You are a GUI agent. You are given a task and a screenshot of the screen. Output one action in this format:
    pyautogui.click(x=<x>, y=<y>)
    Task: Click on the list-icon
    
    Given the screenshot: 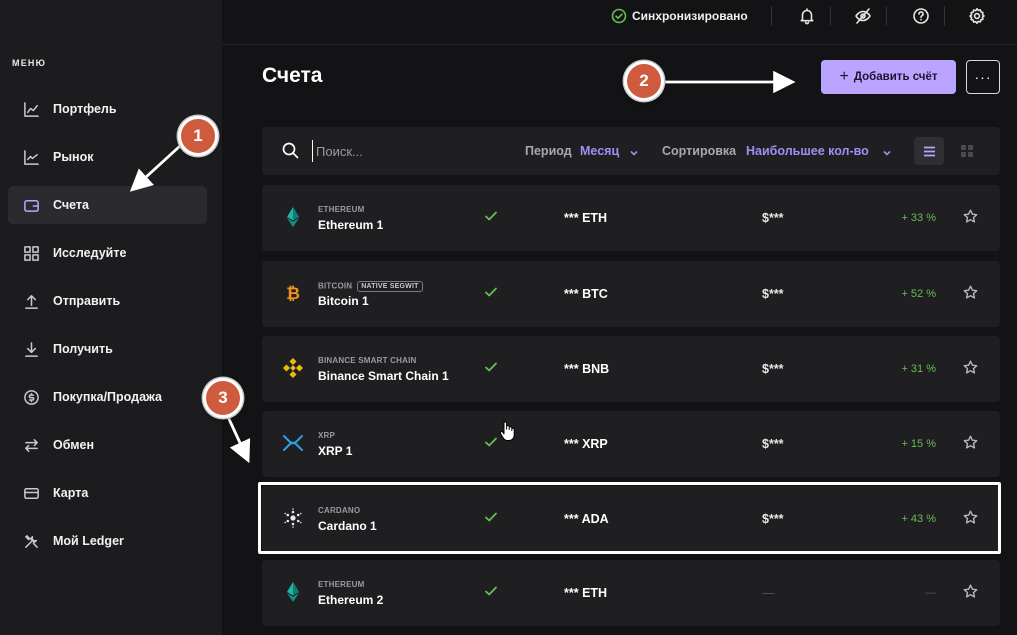 What is the action you would take?
    pyautogui.click(x=929, y=151)
    